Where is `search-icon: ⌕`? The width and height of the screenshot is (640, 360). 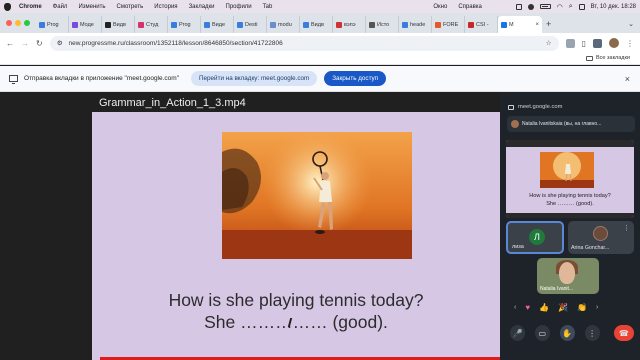 search-icon: ⌕ is located at coordinates (571, 7).